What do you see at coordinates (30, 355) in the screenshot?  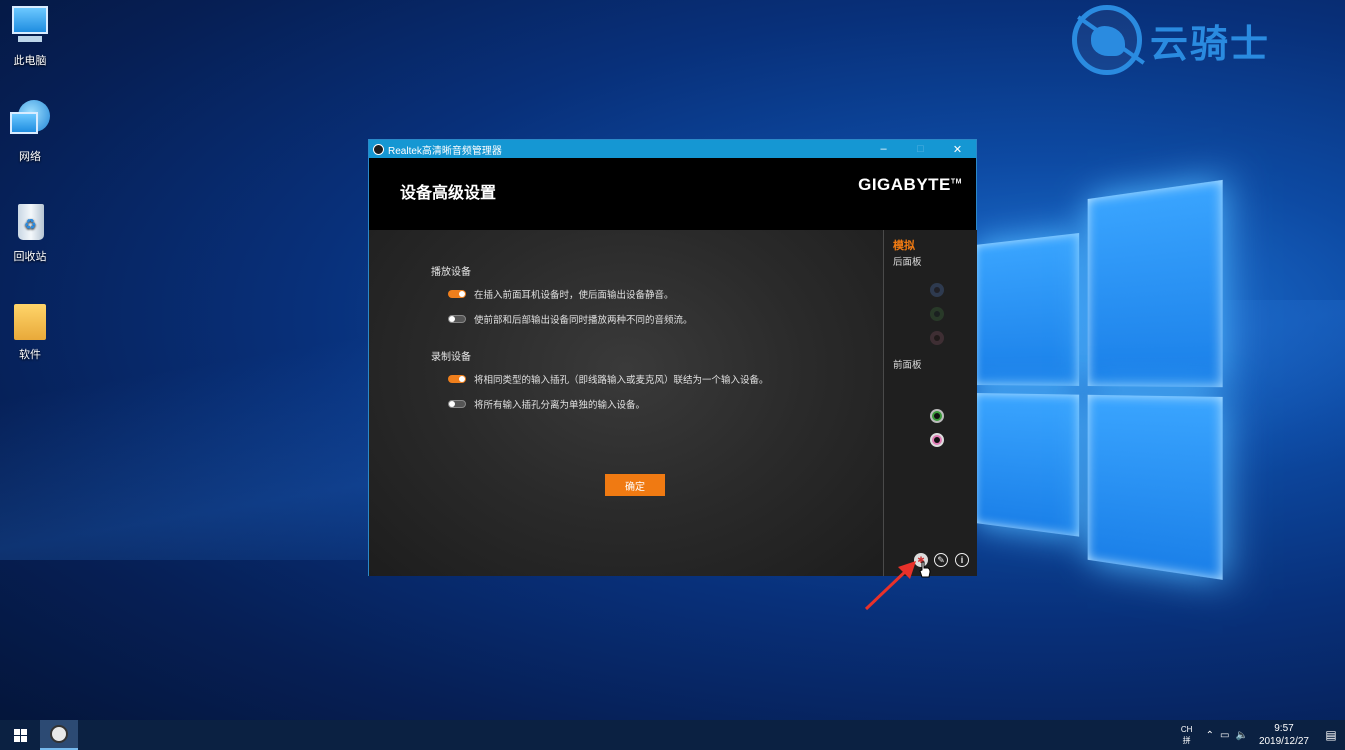 I see `desktop-icon-label: 软件` at bounding box center [30, 355].